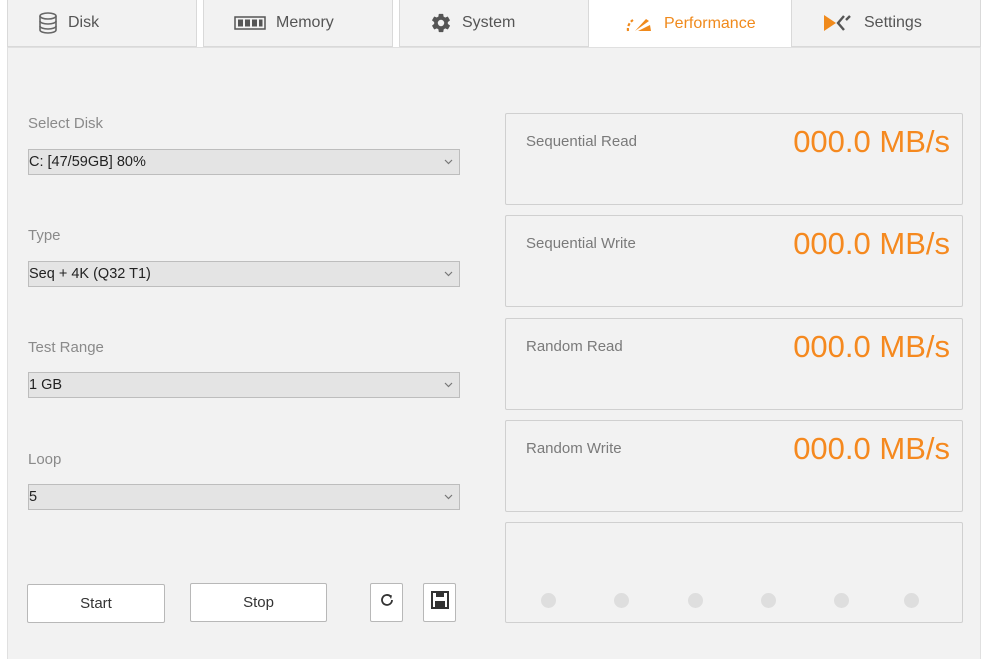 The height and width of the screenshot is (659, 981). I want to click on tab-settings: Settings, so click(886, 23).